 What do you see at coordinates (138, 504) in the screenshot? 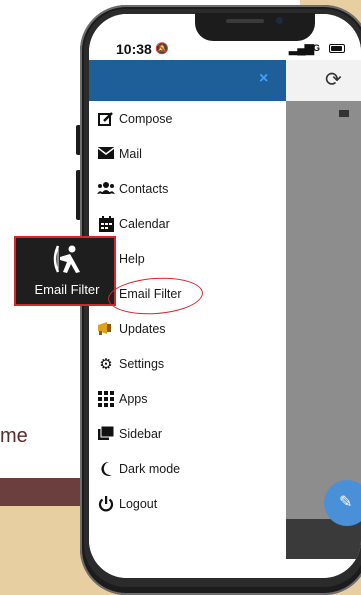
I see `menu-item-label: Logout` at bounding box center [138, 504].